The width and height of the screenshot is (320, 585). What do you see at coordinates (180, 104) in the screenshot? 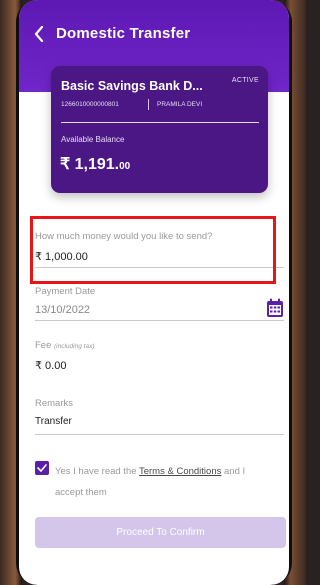
I see `account-holder: PRAMILA DEVI` at bounding box center [180, 104].